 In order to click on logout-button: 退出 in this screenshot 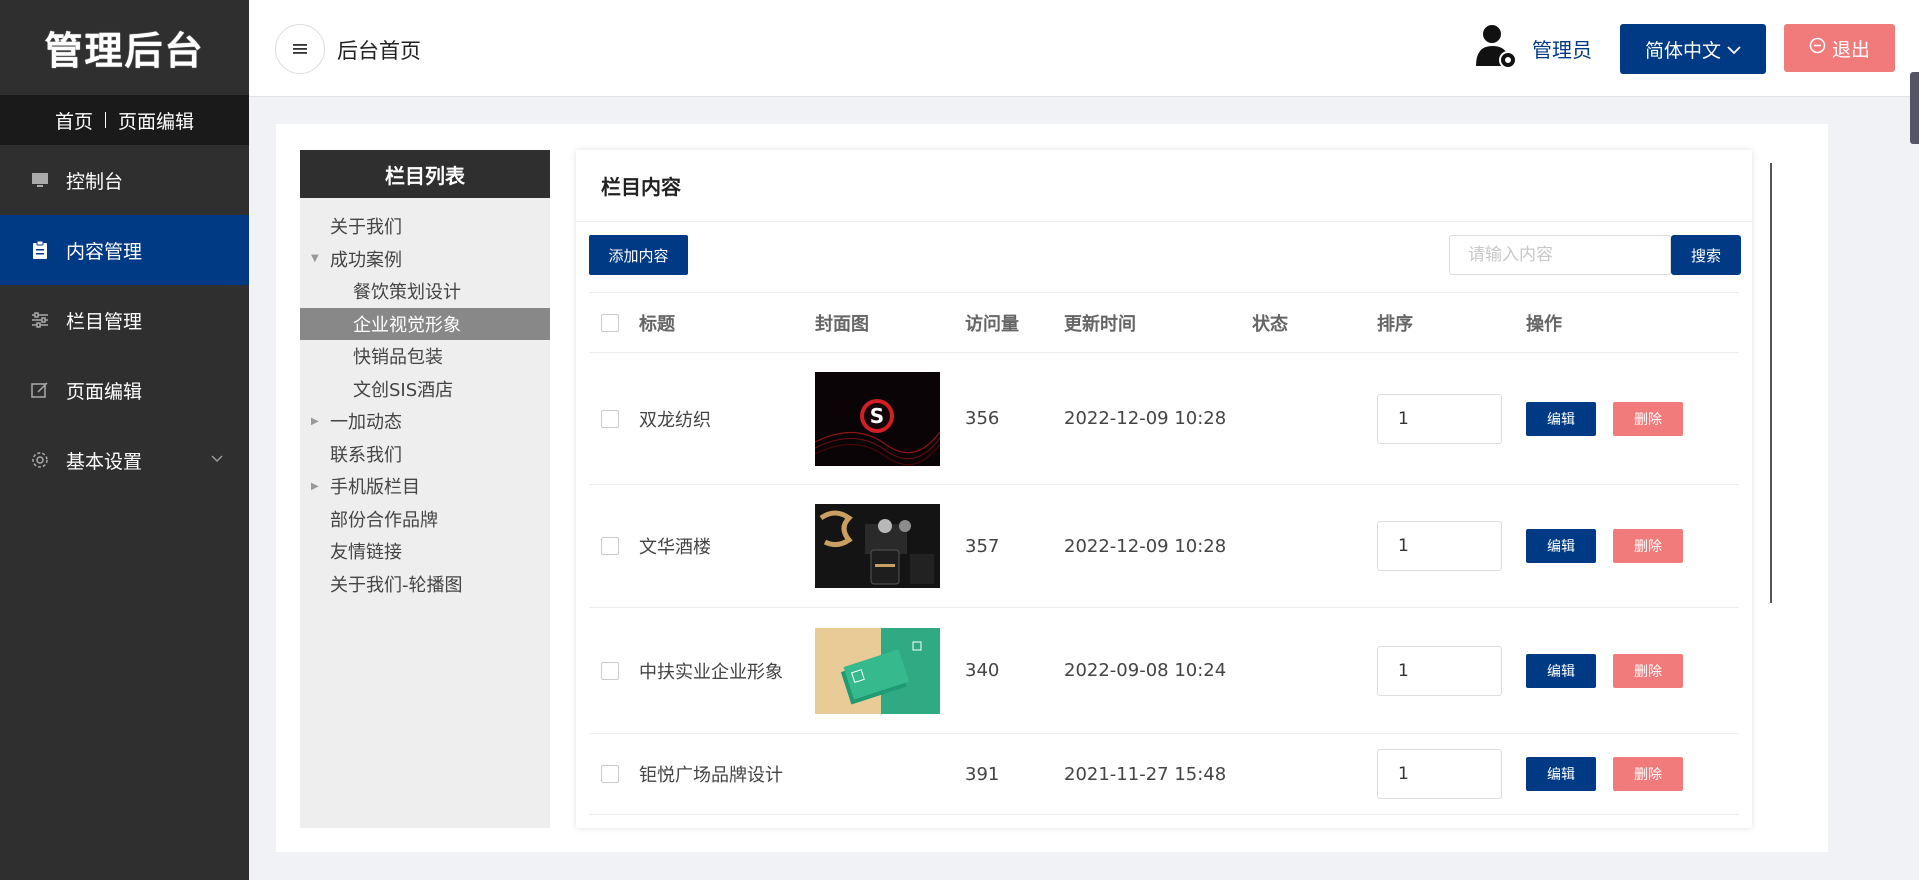, I will do `click(1839, 48)`.